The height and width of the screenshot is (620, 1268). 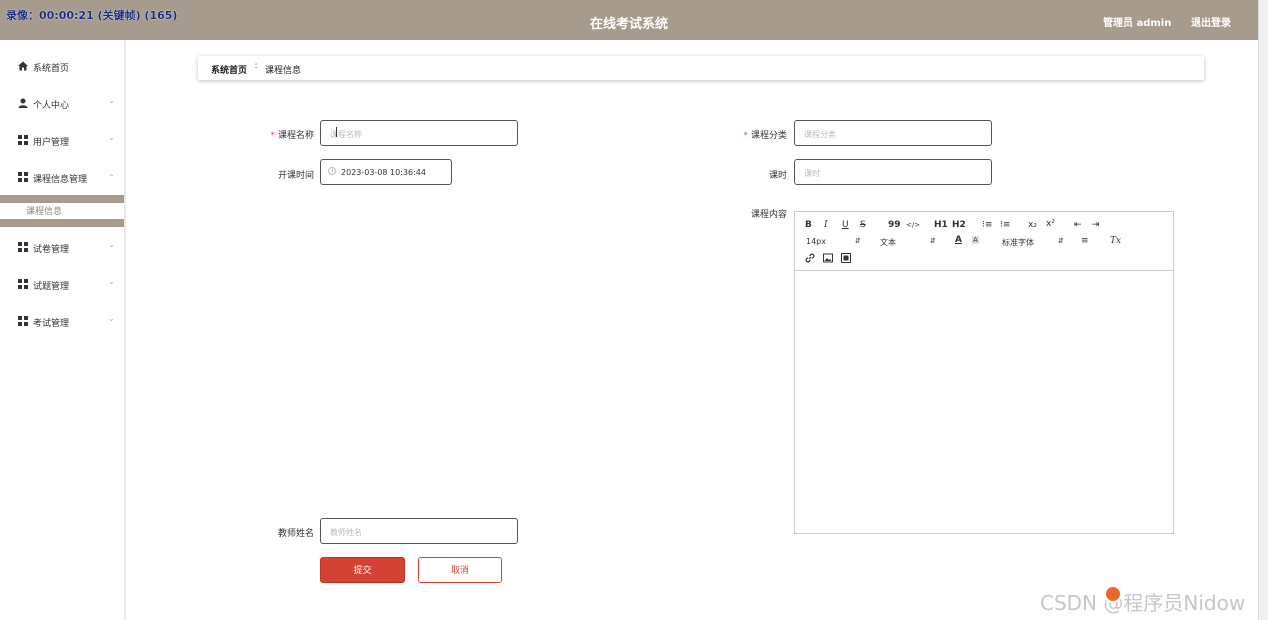 I want to click on image-icon, so click(x=828, y=258).